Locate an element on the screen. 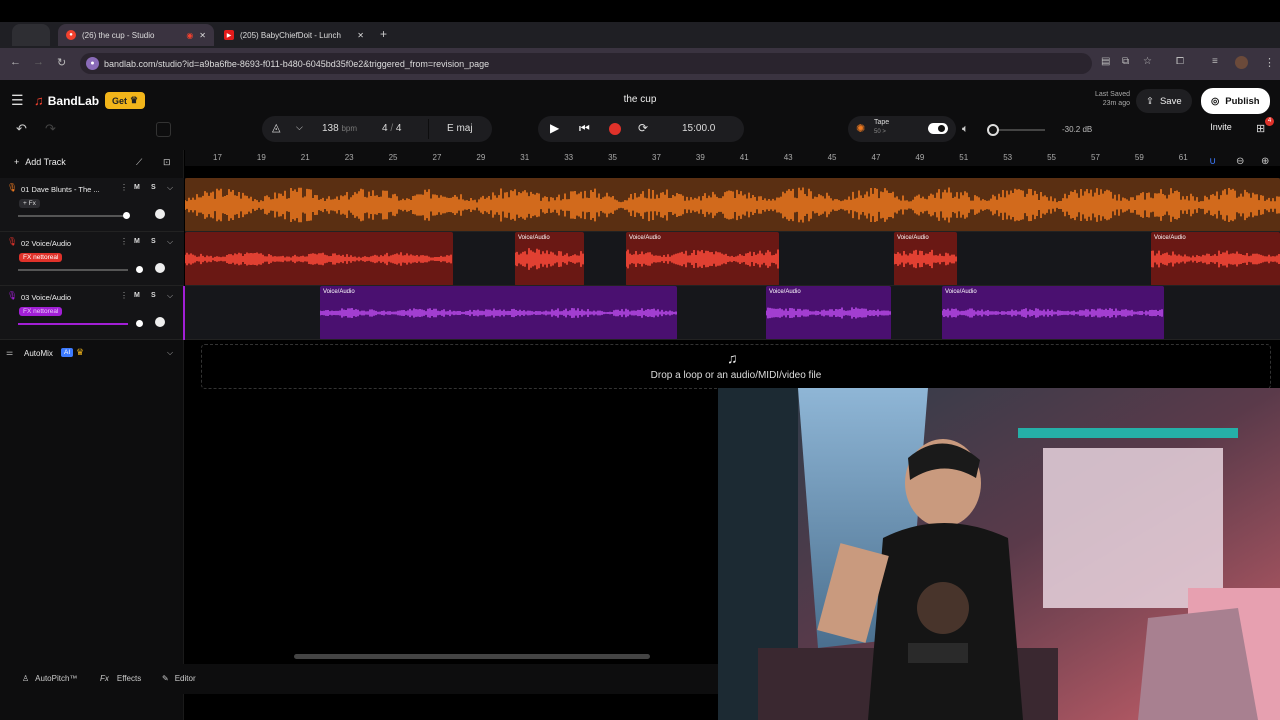 The height and width of the screenshot is (720, 1280). tempo-field: 138 bpm is located at coordinates (339, 128).